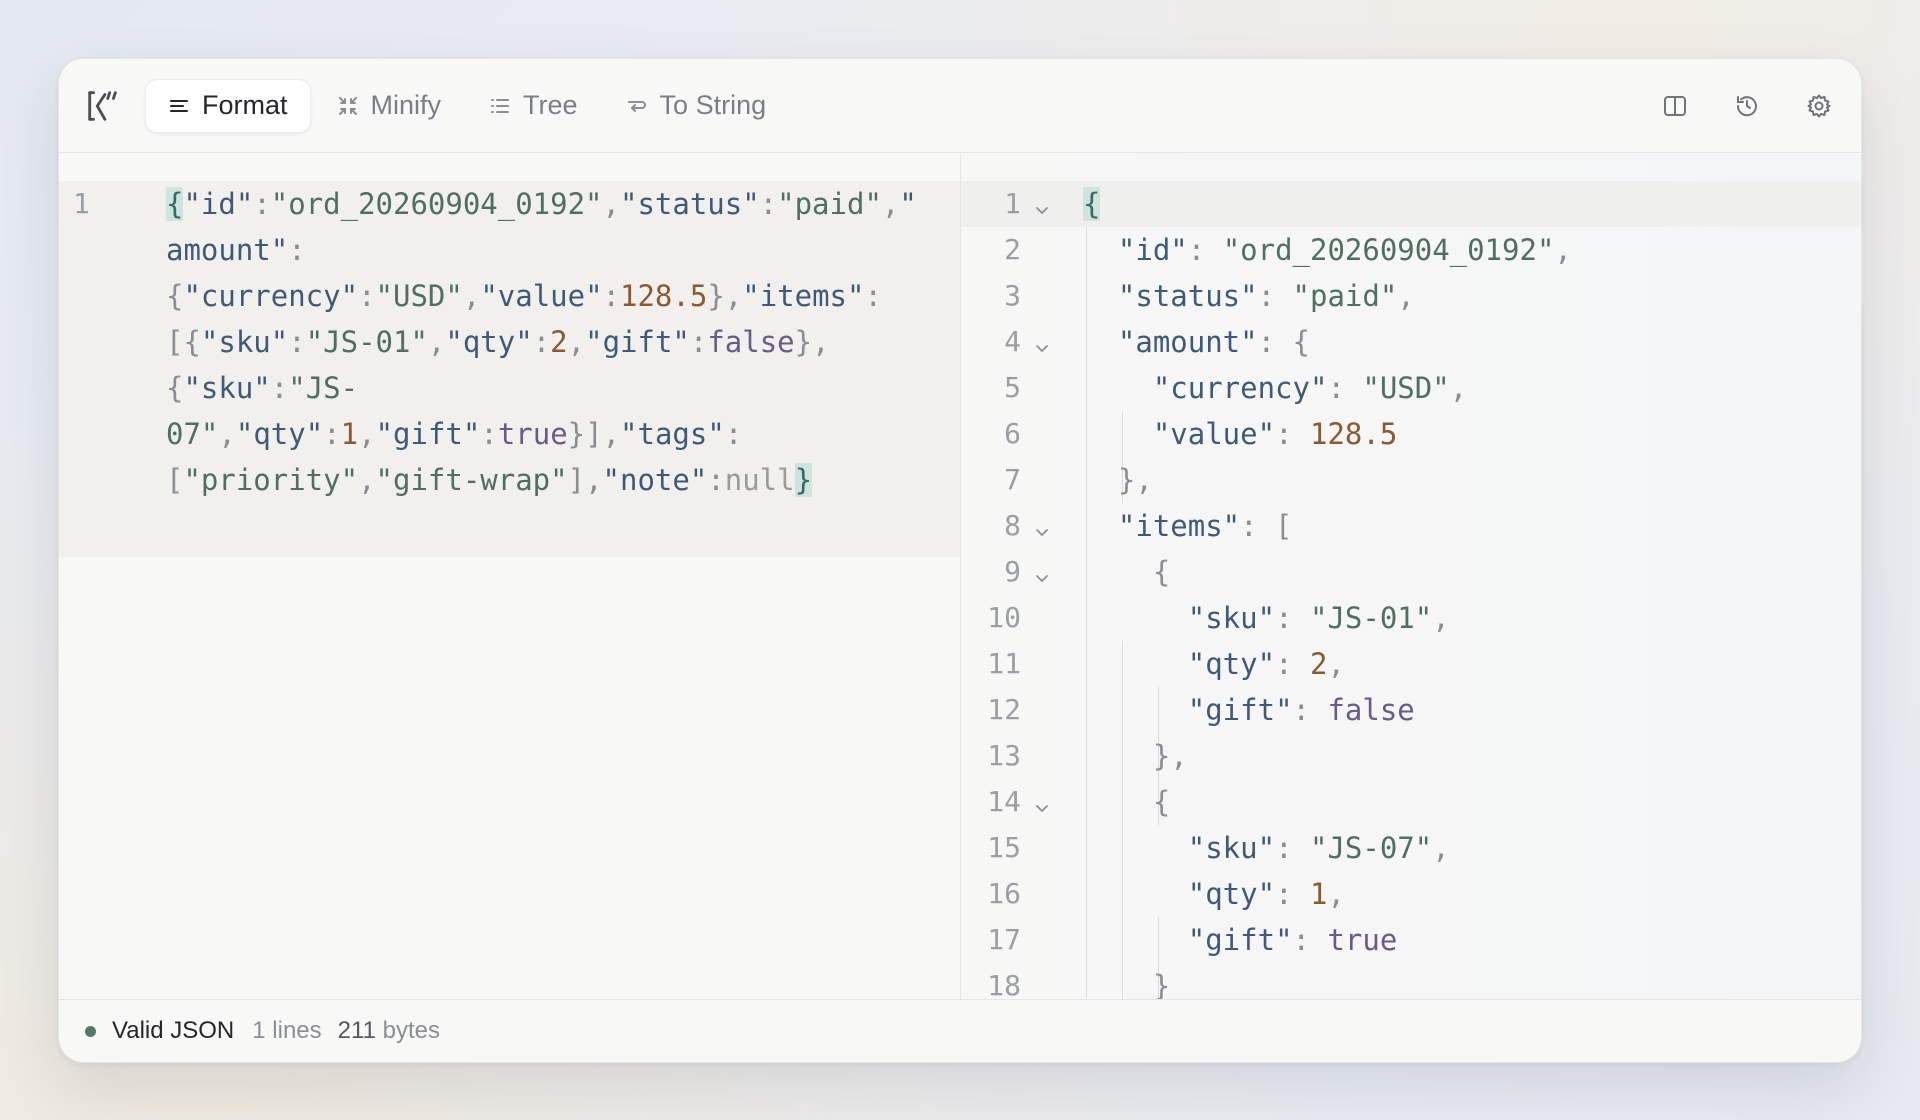 Image resolution: width=1920 pixels, height=1120 pixels. Describe the element at coordinates (1266, 894) in the screenshot. I see `output-line: "qty": 1,` at that location.